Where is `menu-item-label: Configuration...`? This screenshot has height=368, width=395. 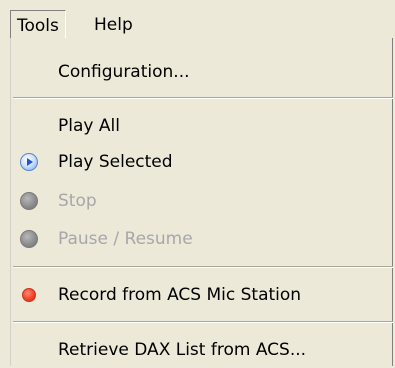
menu-item-label: Configuration... is located at coordinates (124, 72).